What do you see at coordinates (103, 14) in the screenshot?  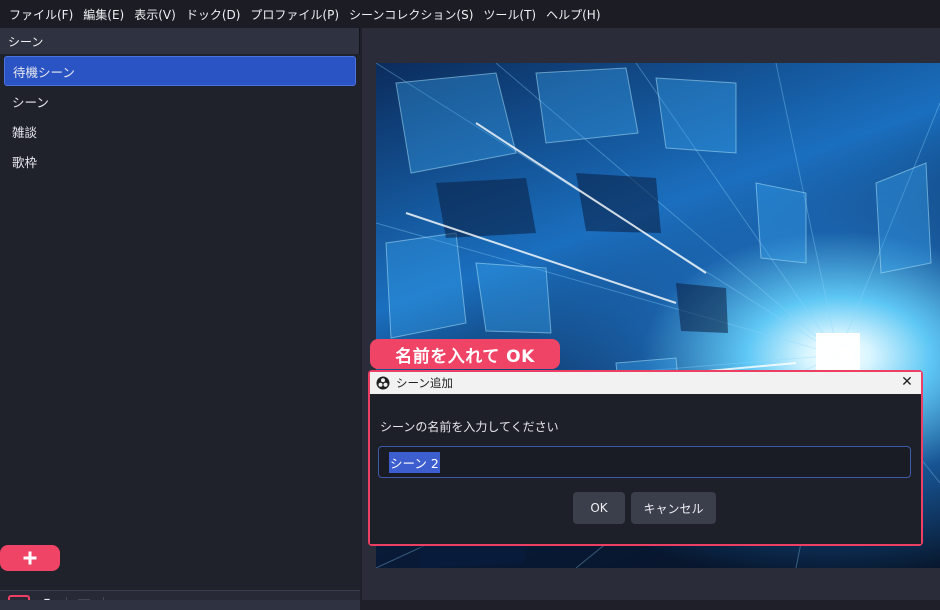 I see `menu-edit: 編集(E)` at bounding box center [103, 14].